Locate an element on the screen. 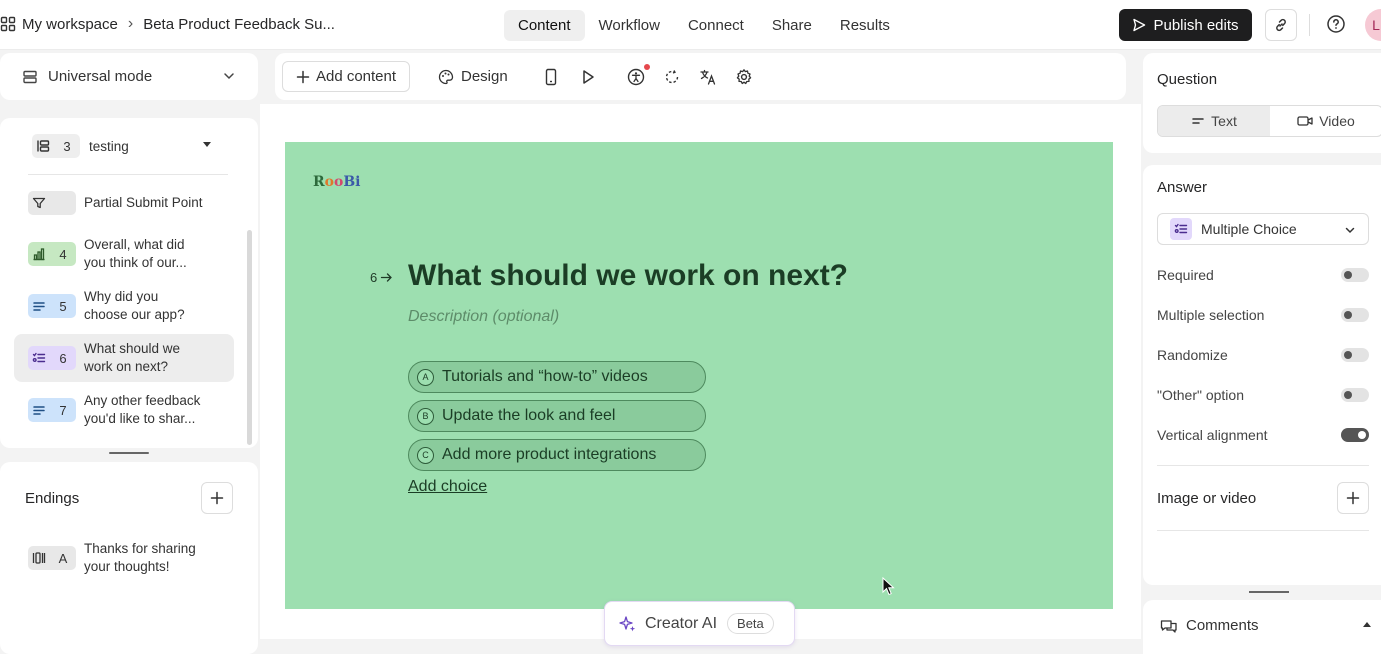 This screenshot has width=1381, height=654. tab-connect: Connect is located at coordinates (716, 25).